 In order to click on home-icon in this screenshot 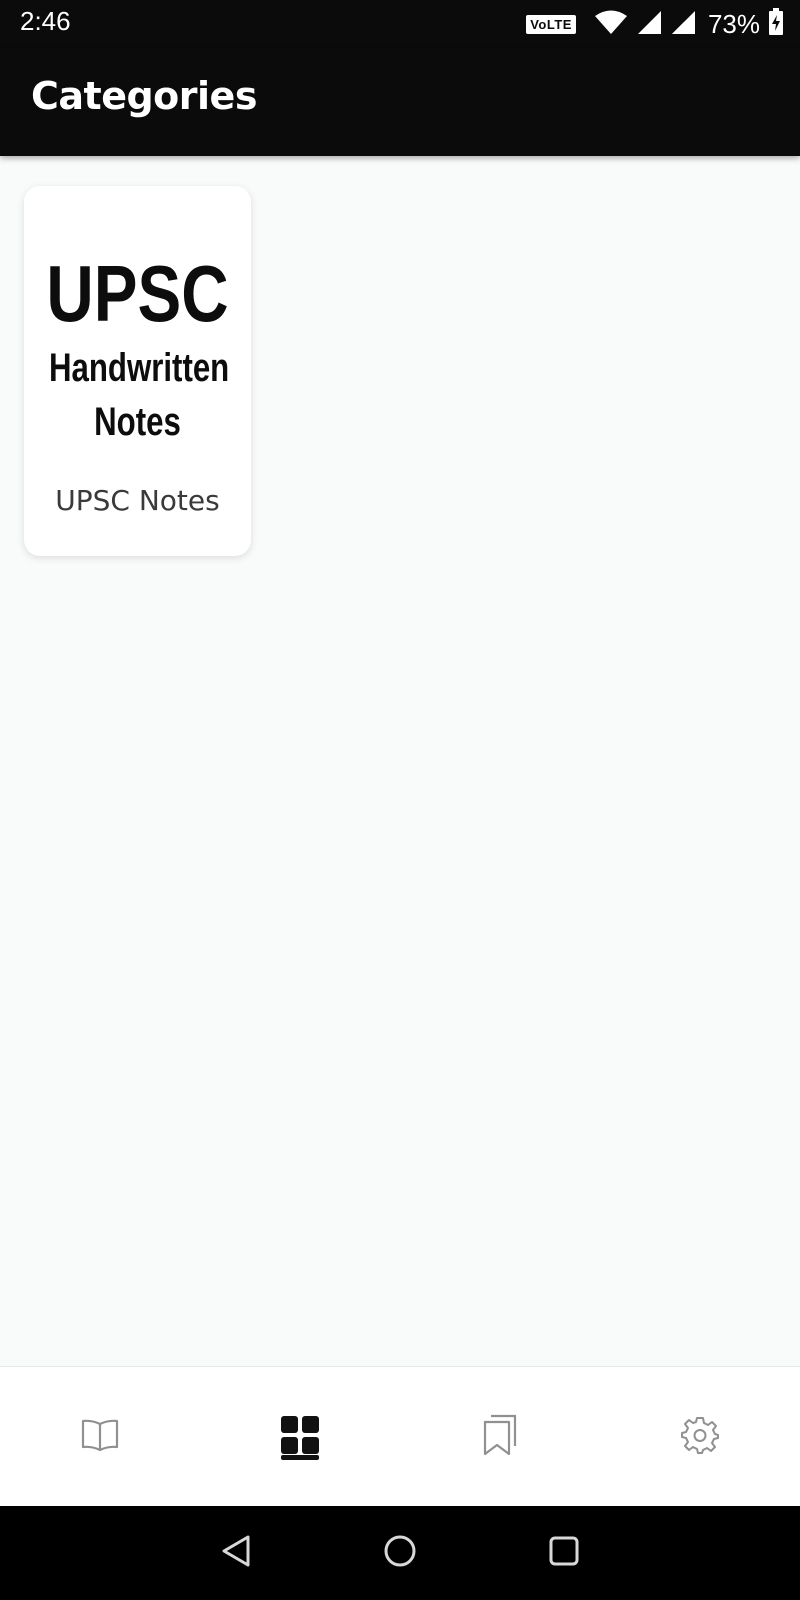, I will do `click(400, 1553)`.